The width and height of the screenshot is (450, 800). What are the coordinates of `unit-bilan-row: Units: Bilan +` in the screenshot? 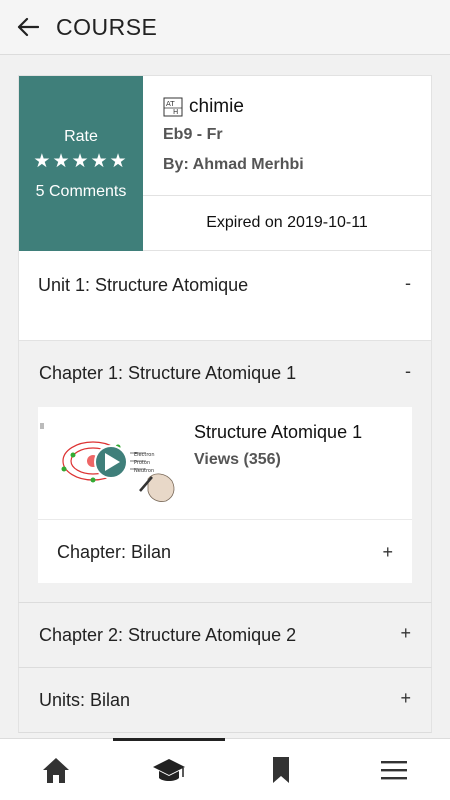 It's located at (225, 700).